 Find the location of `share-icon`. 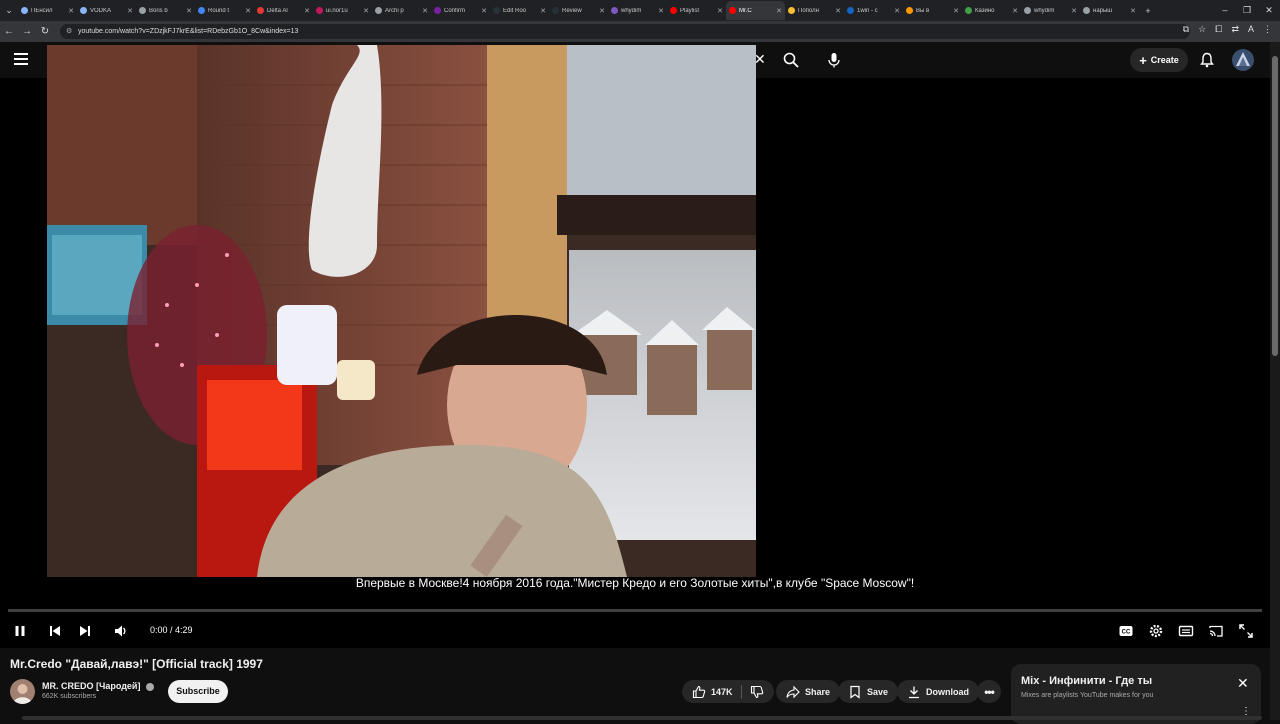

share-icon is located at coordinates (793, 691).